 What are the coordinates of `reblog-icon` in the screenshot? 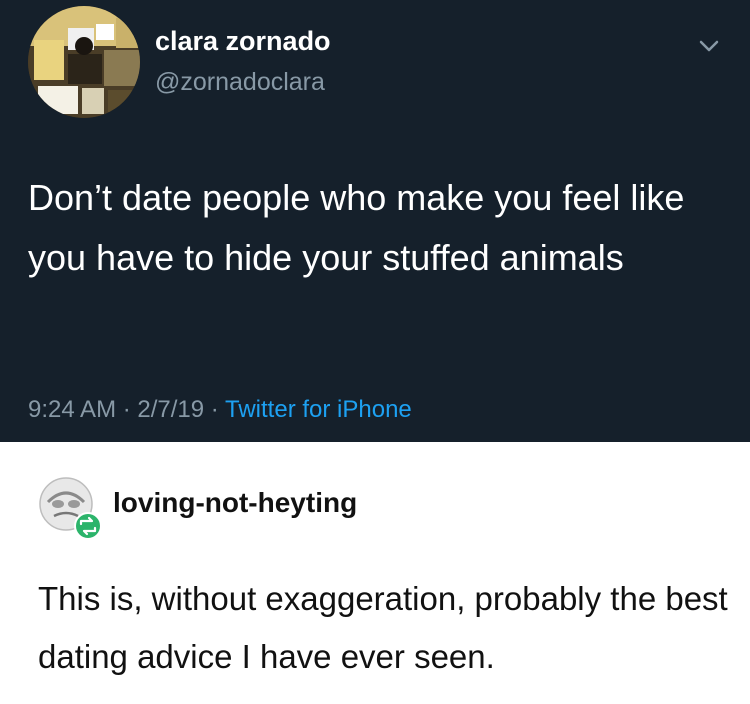 It's located at (88, 526).